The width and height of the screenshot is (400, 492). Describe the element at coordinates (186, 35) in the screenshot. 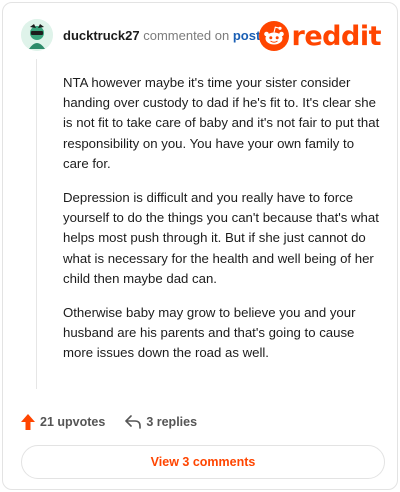

I see `action-text: commented on` at that location.